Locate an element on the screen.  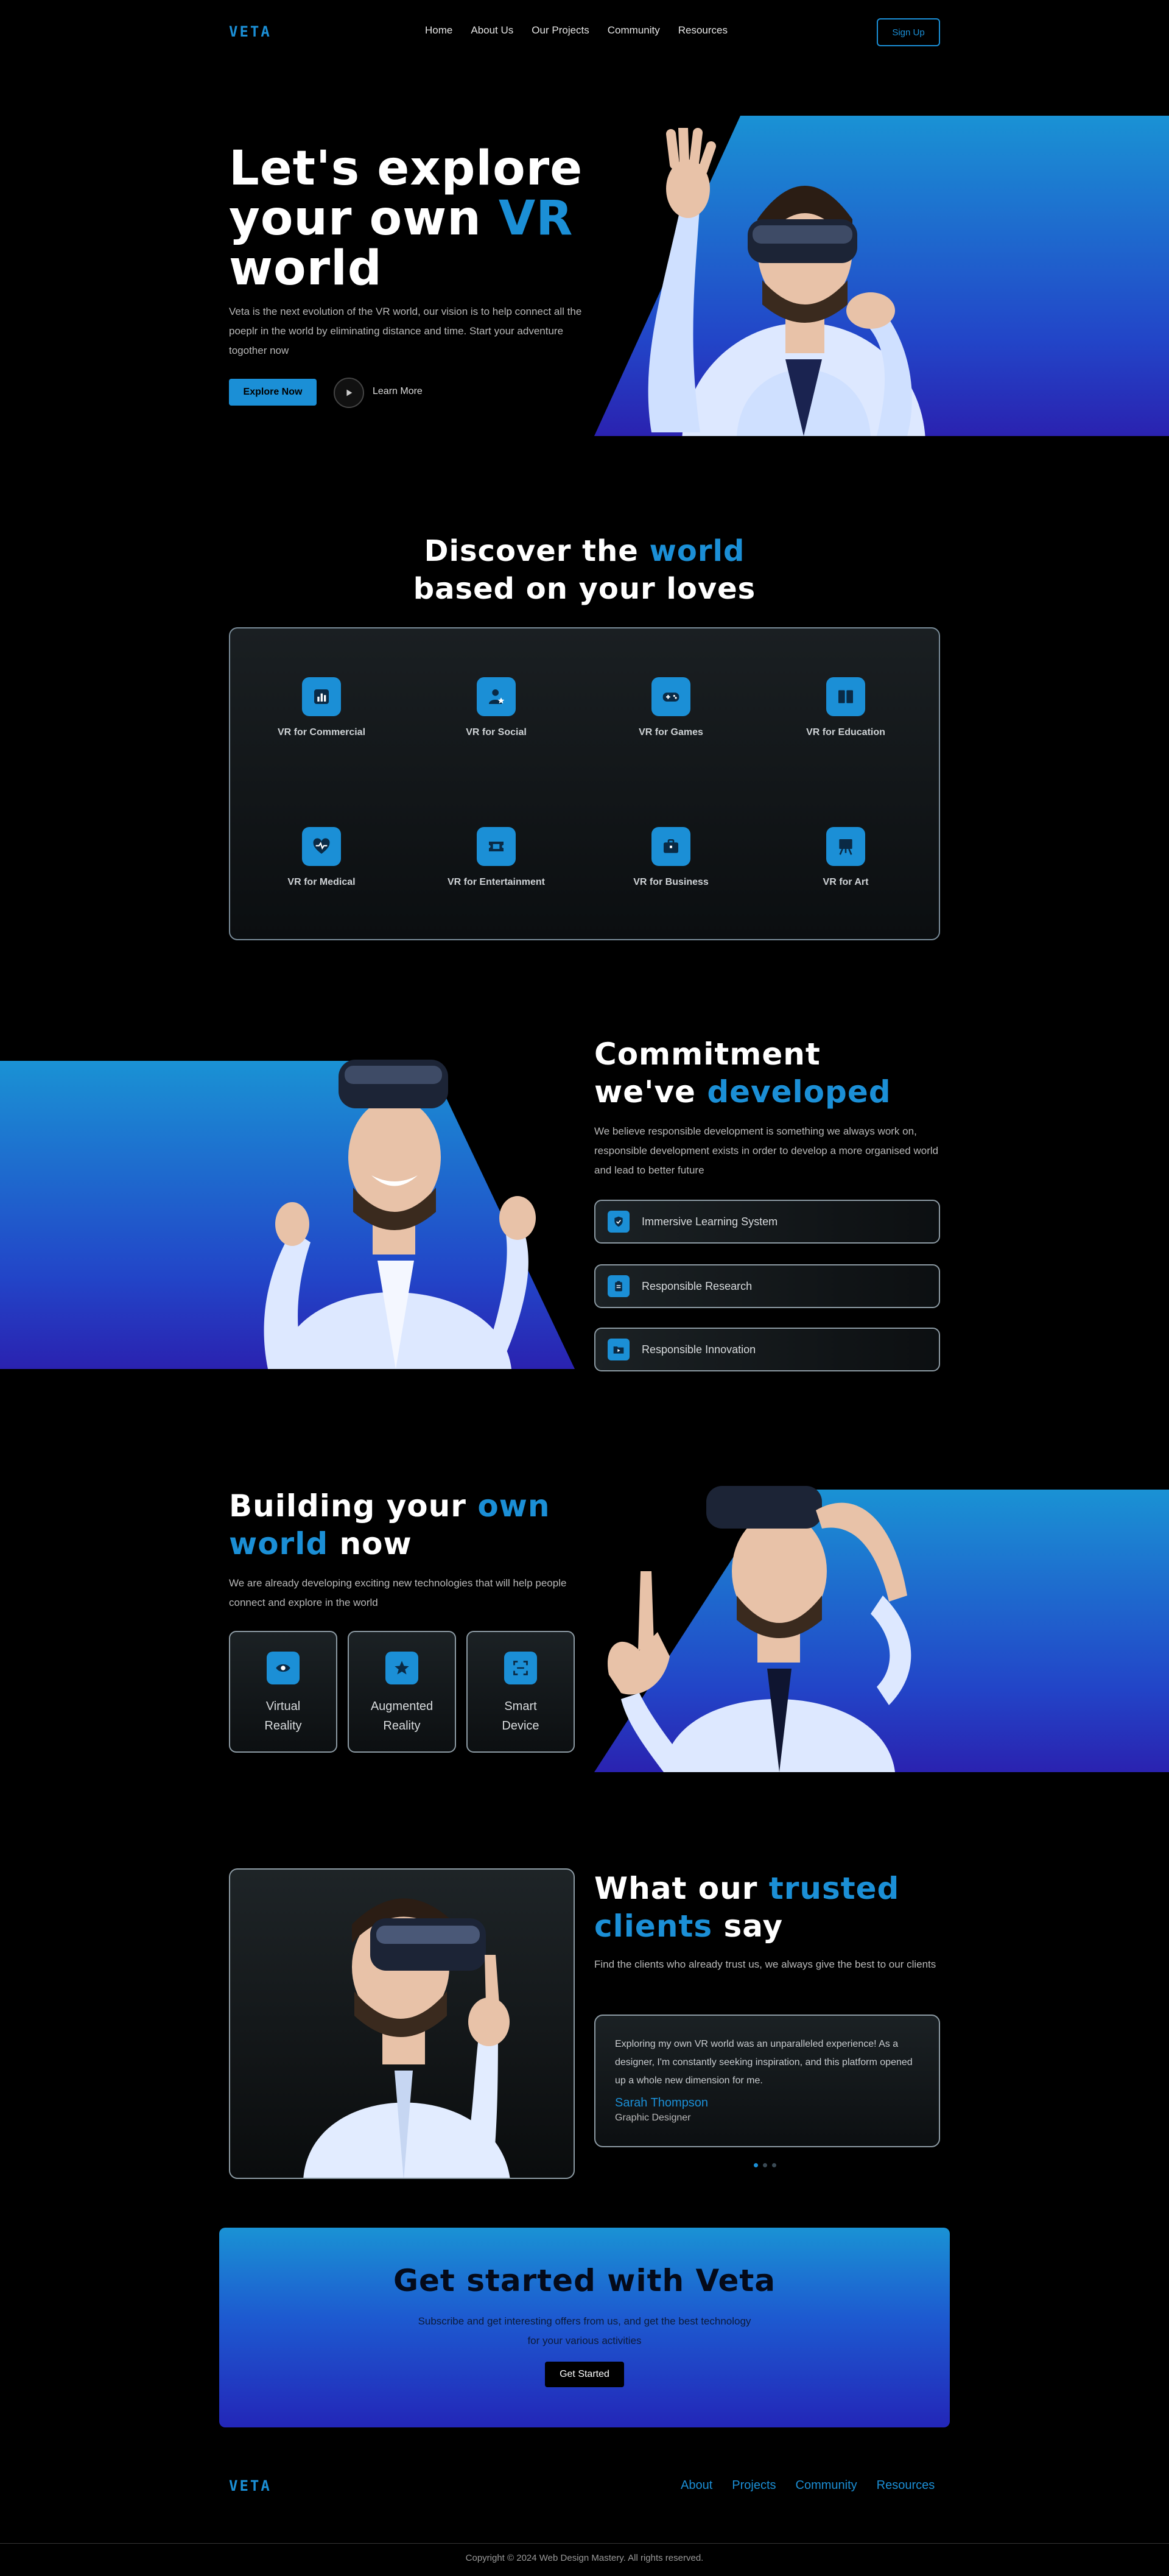
footer-logo: VETA is located at coordinates (251, 2485).